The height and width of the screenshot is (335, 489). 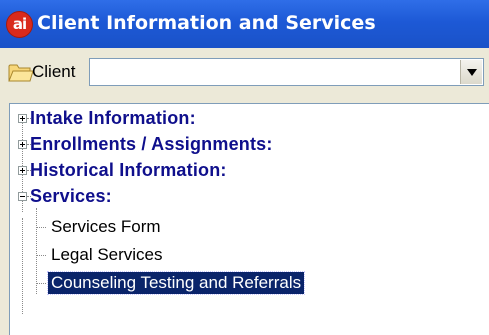 I want to click on chevron-down-icon, so click(x=472, y=72).